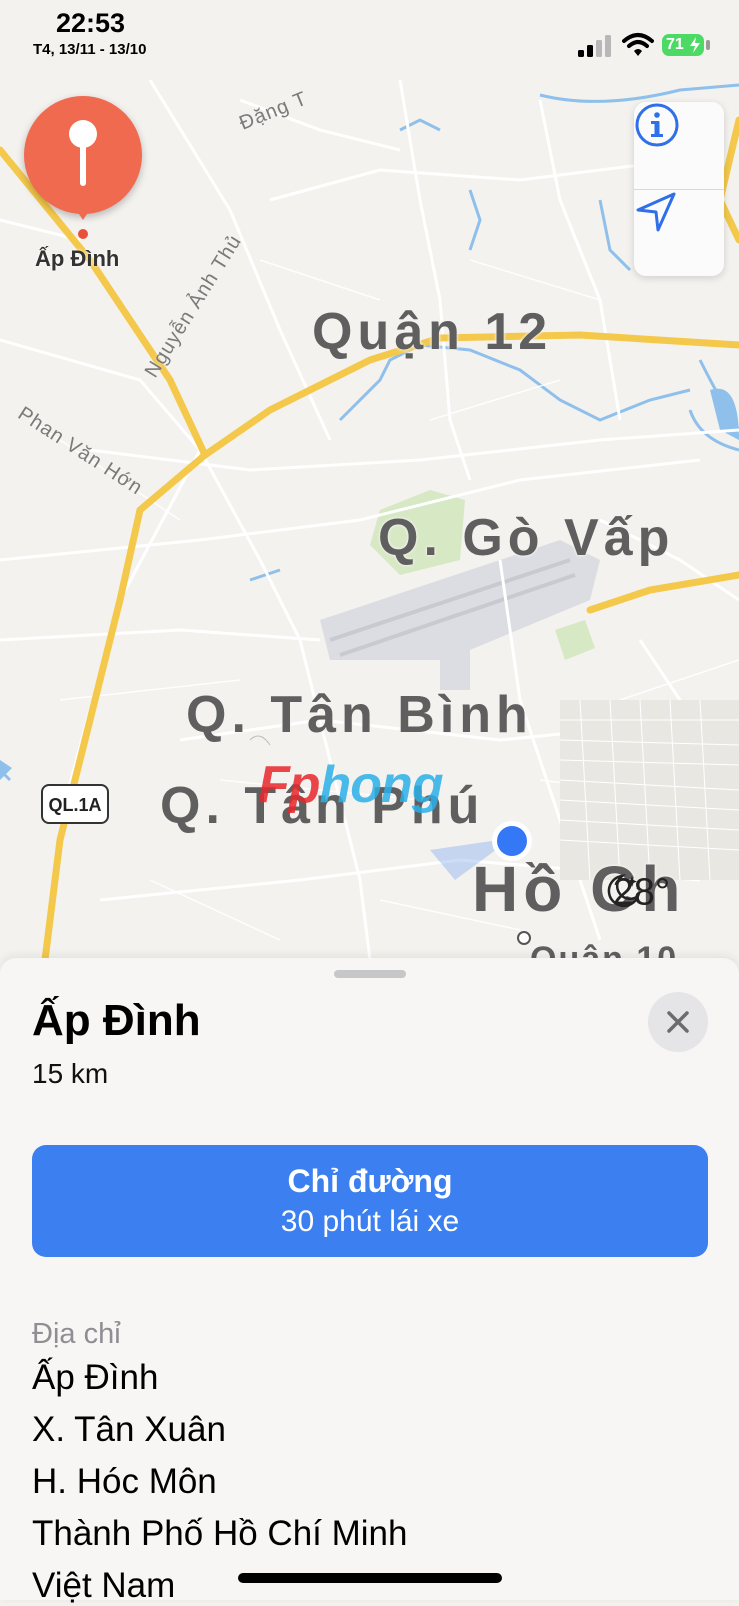 The width and height of the screenshot is (739, 1606). Describe the element at coordinates (526, 538) in the screenshot. I see `district-label-go-vap: Q. Gò Vấp` at that location.